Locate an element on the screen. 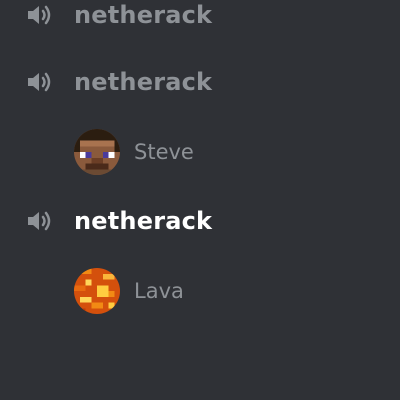  voice-channel-netherack-2: netherack is located at coordinates (118, 82).